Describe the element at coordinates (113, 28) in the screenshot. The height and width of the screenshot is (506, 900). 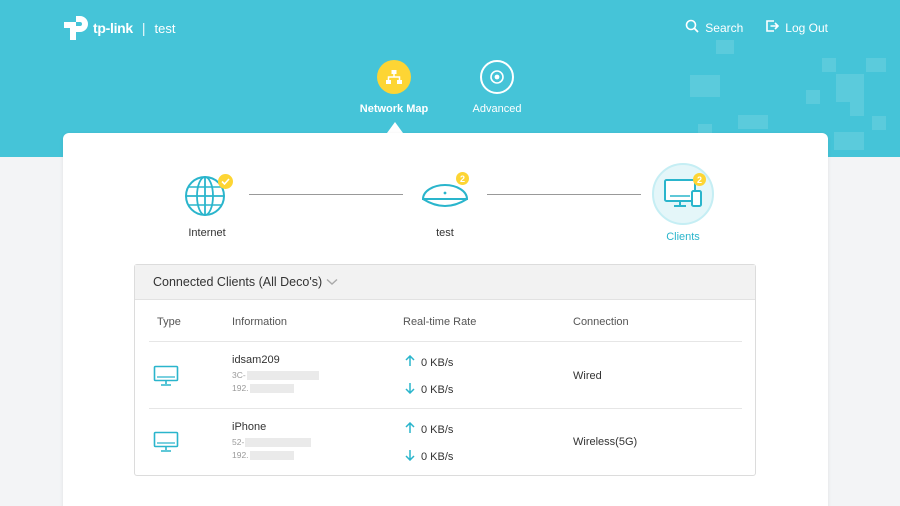
I see `brand-name: tp-link` at that location.